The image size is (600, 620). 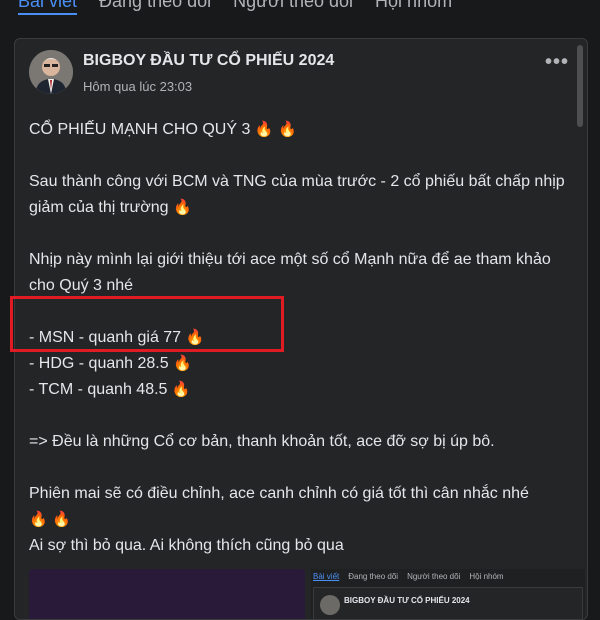 I want to click on post-heading: CỔ PHIẾU MẠNH CHO QUÝ 3, so click(x=140, y=129).